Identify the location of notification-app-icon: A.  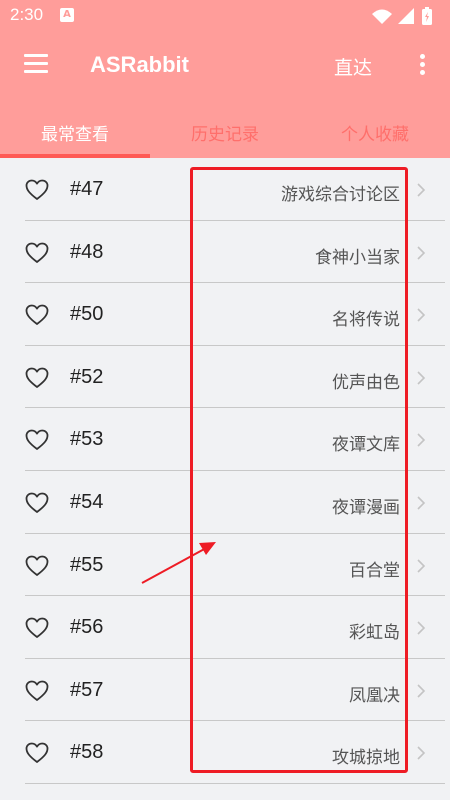
(67, 15).